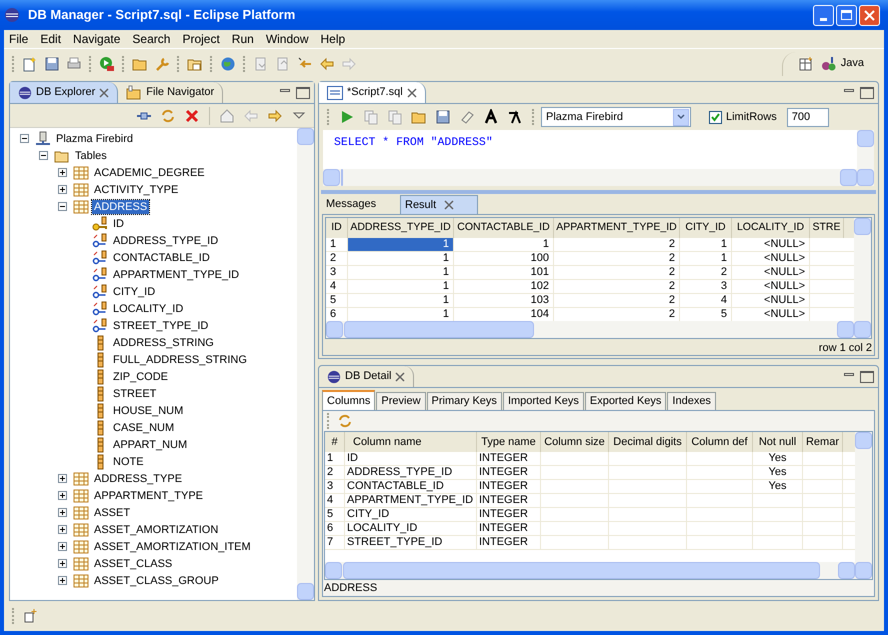 The width and height of the screenshot is (888, 635). I want to click on limit-rows-field: 700, so click(807, 117).